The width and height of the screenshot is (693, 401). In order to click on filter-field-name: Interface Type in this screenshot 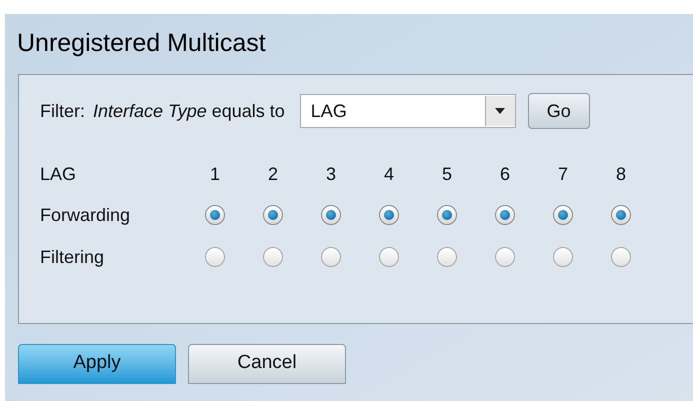, I will do `click(150, 111)`.